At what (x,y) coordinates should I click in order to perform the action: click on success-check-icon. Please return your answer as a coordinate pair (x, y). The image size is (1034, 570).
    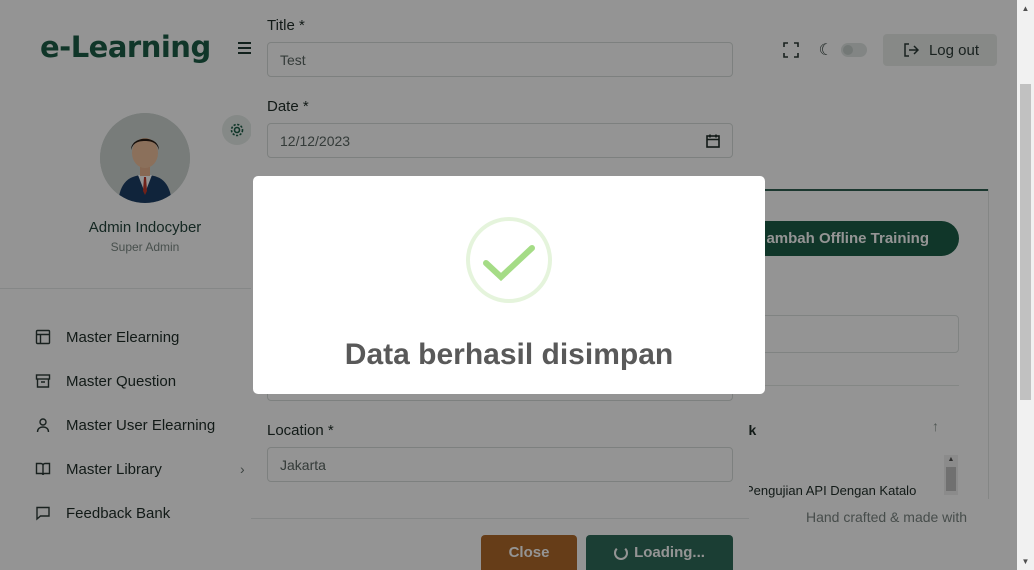
    Looking at the image, I should click on (509, 260).